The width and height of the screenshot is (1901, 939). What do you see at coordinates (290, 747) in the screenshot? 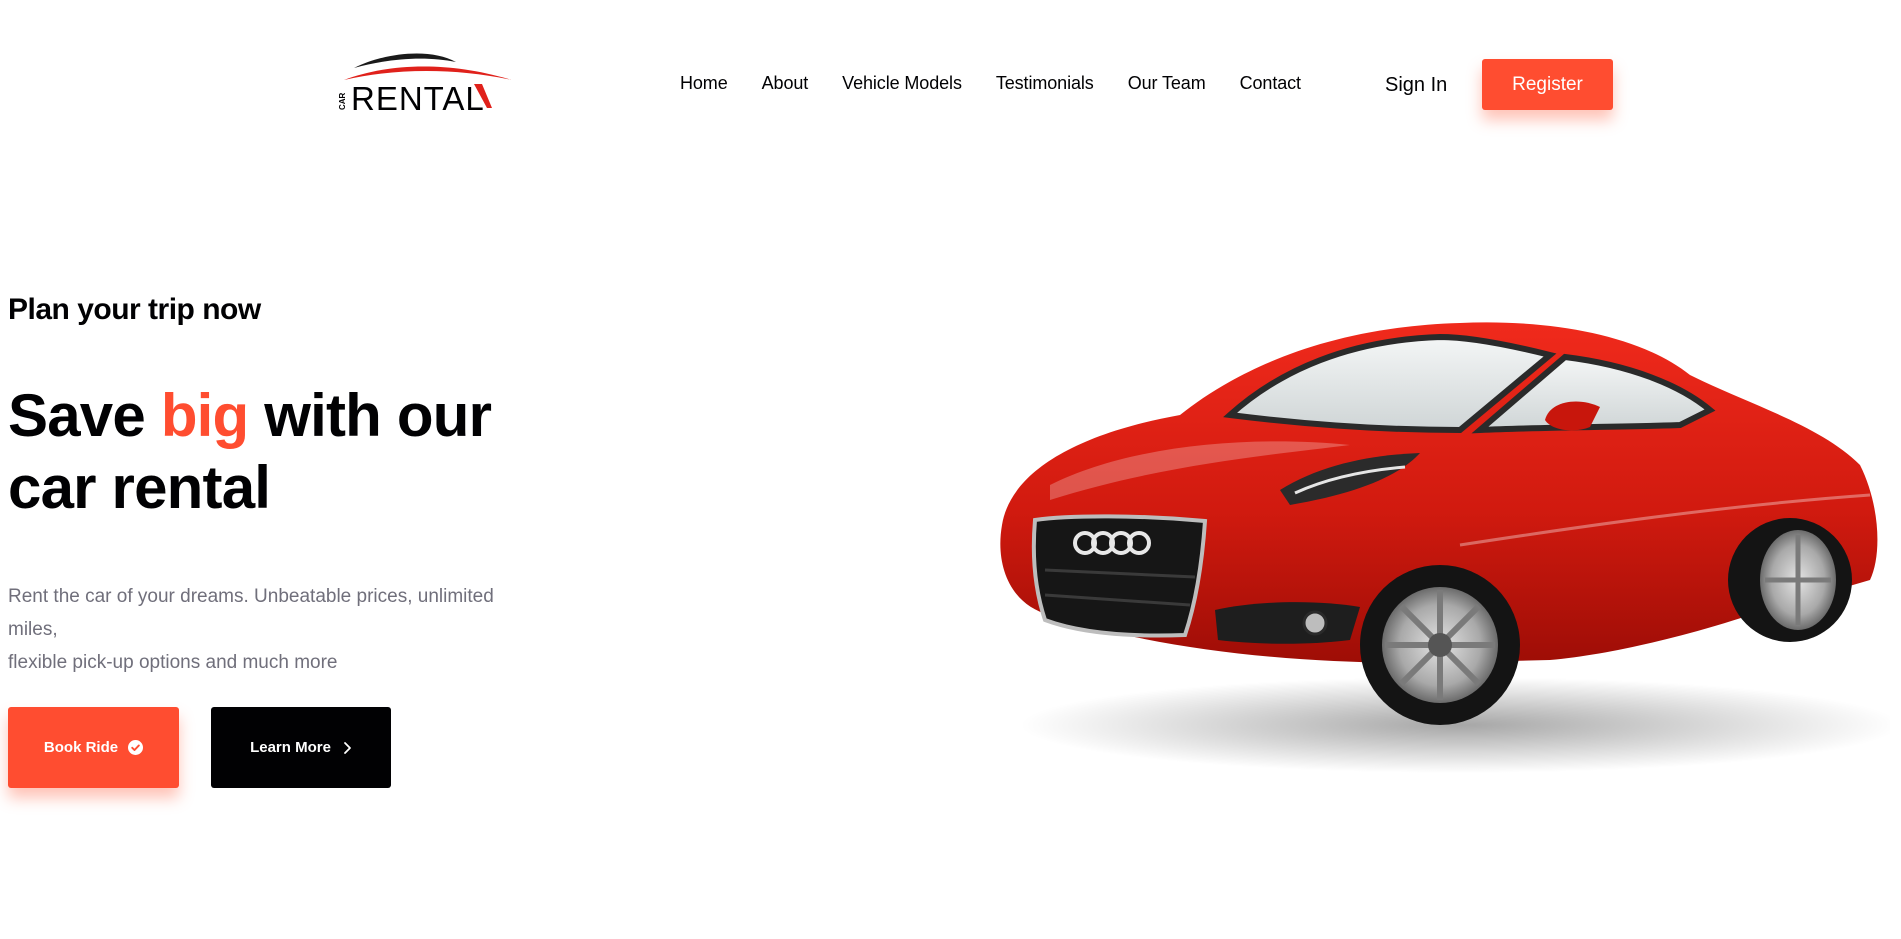
I see `learn-more-label: Learn More` at bounding box center [290, 747].